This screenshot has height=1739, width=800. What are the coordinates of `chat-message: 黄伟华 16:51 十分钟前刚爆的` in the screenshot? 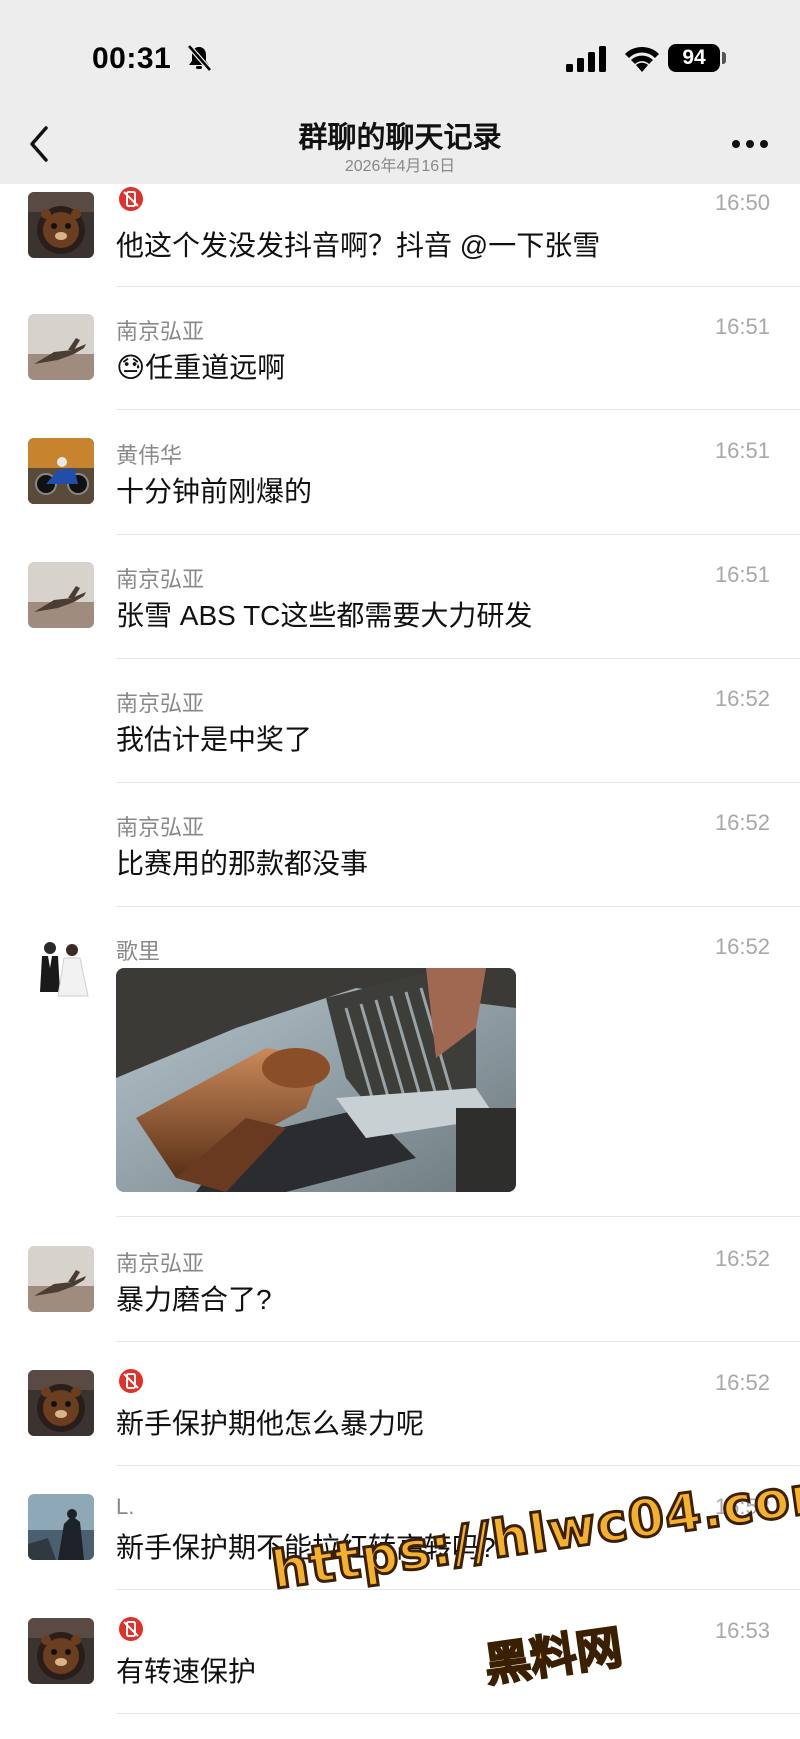 It's located at (400, 482).